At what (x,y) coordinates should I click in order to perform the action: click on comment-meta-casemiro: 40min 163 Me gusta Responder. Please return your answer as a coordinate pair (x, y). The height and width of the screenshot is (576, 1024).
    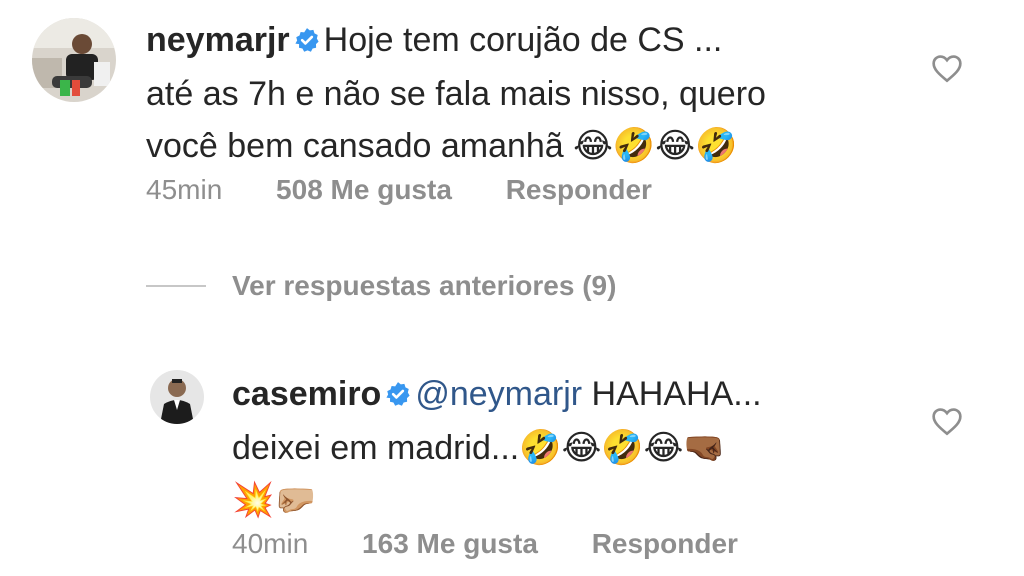
    Looking at the image, I should click on (508, 544).